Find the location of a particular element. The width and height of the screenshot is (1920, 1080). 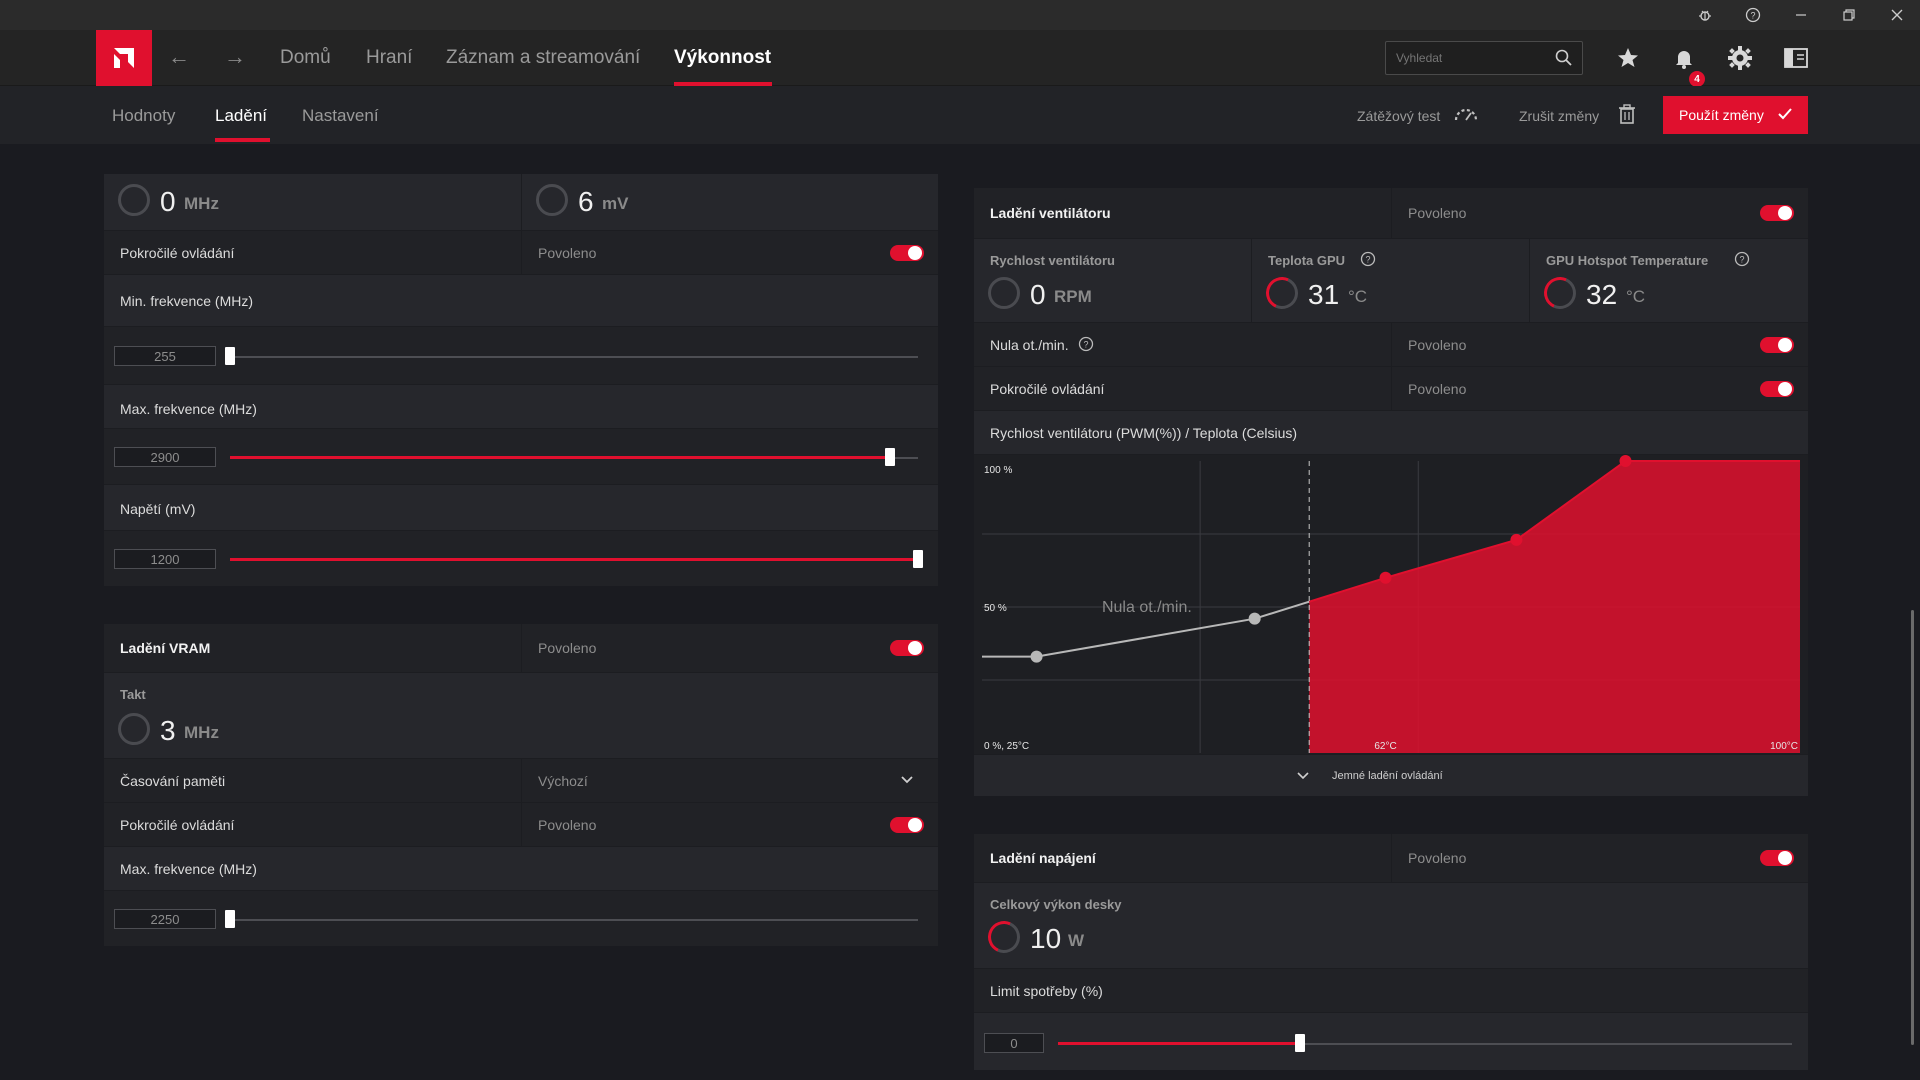

fan-speed-unit: RPM is located at coordinates (1073, 296).